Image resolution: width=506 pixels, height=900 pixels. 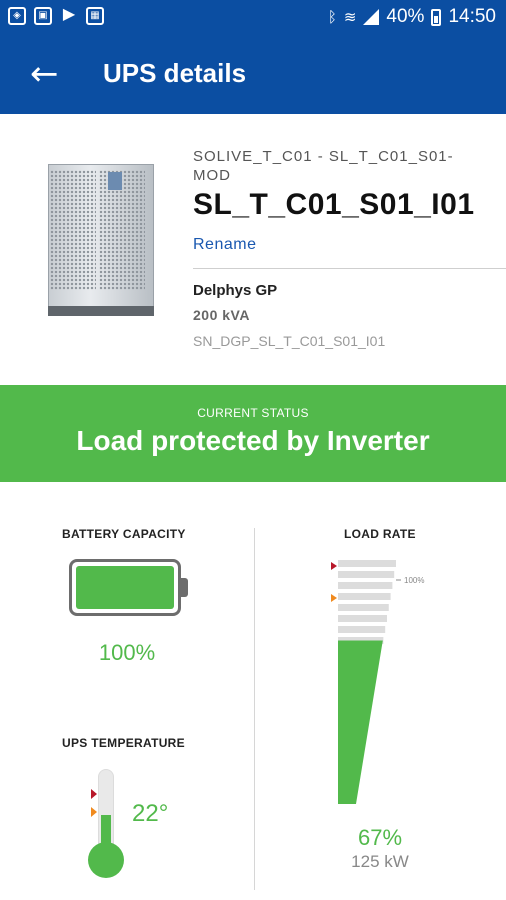 I want to click on battery-capacity-fill, so click(x=125, y=587).